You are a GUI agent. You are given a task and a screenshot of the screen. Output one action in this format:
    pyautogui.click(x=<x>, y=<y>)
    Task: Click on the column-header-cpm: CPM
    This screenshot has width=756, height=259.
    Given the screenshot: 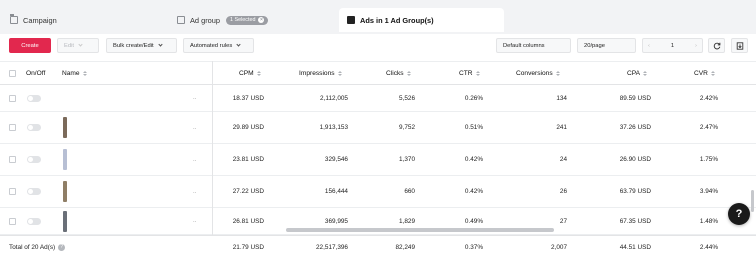 What is the action you would take?
    pyautogui.click(x=250, y=73)
    